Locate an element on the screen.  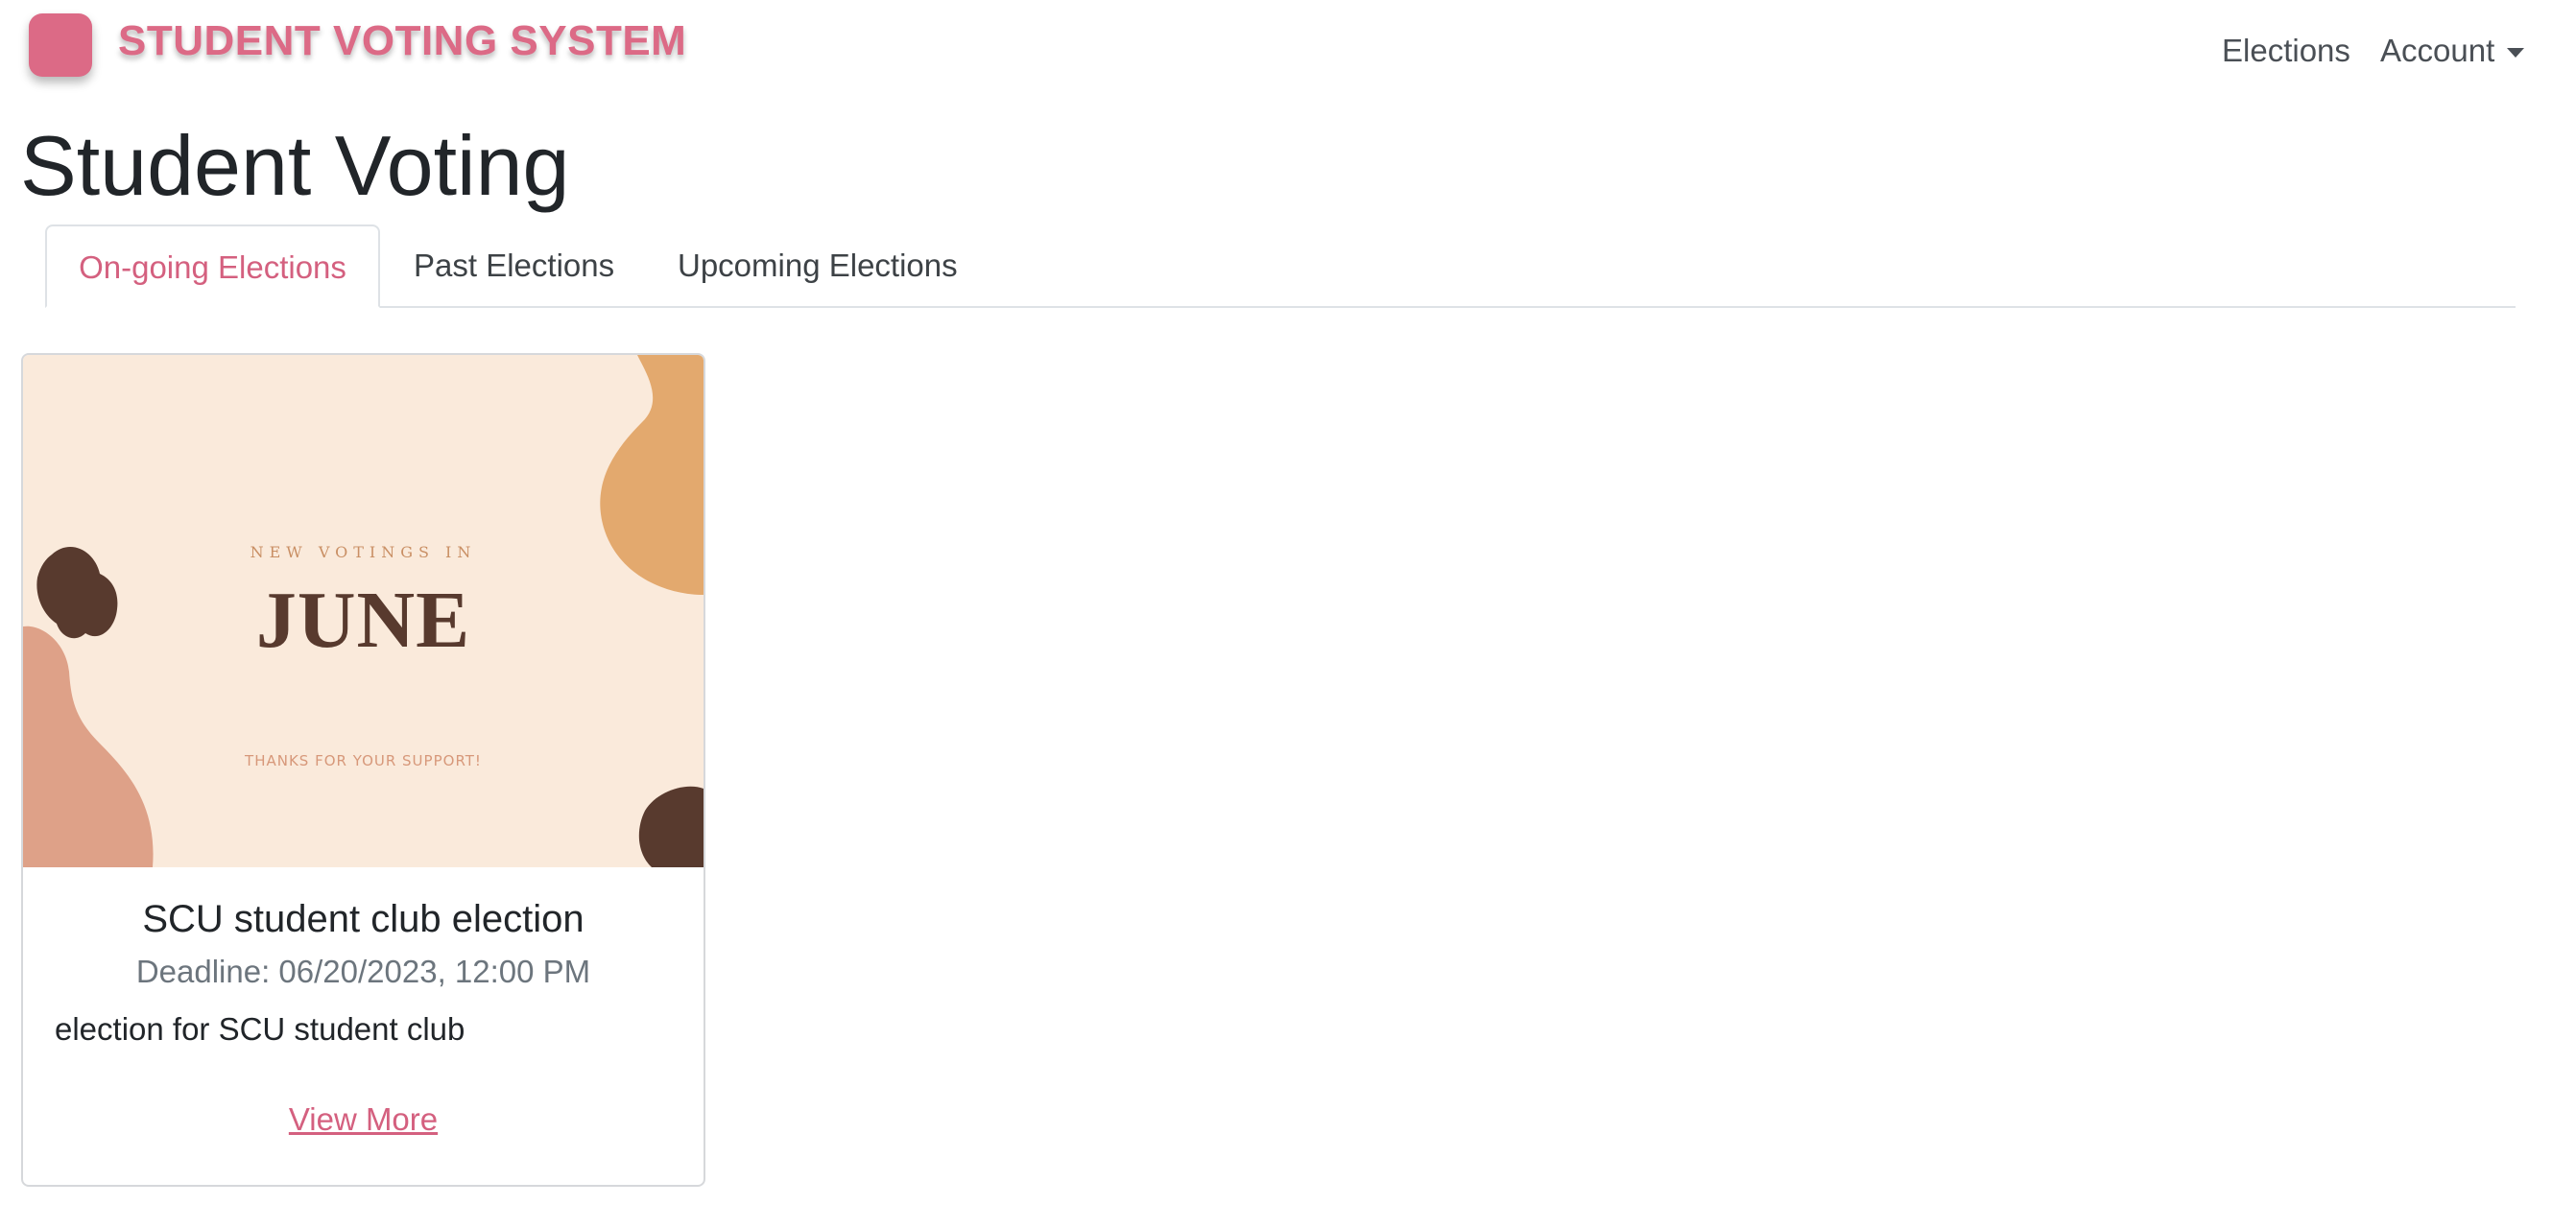
card-title: SCU student club election is located at coordinates (363, 919).